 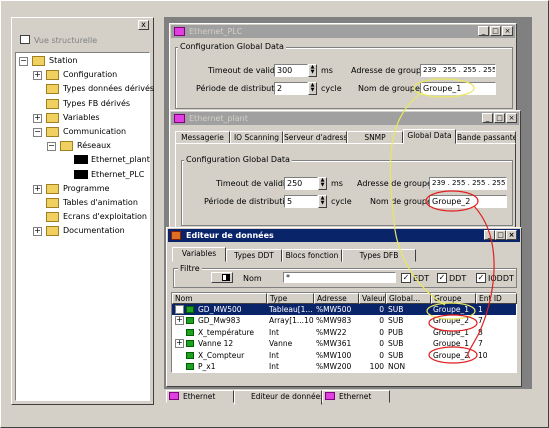 I want to click on tab-global-data: Global Data, so click(x=429, y=136).